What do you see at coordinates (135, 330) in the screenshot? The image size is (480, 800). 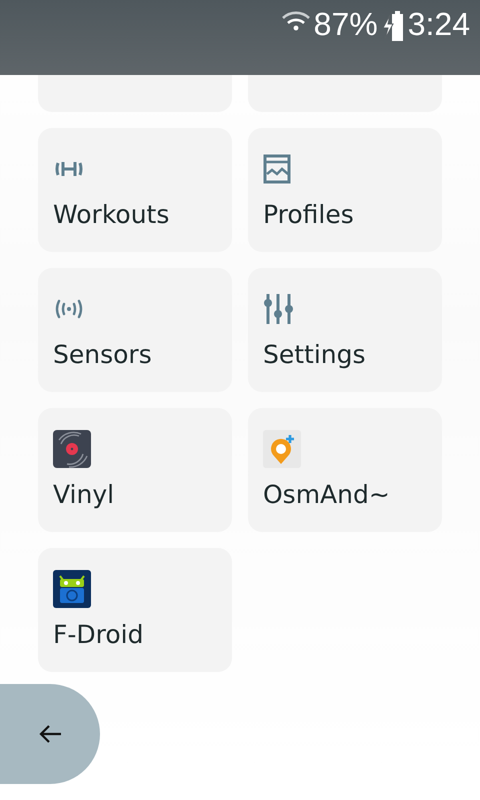 I see `app-tile: Sensors` at bounding box center [135, 330].